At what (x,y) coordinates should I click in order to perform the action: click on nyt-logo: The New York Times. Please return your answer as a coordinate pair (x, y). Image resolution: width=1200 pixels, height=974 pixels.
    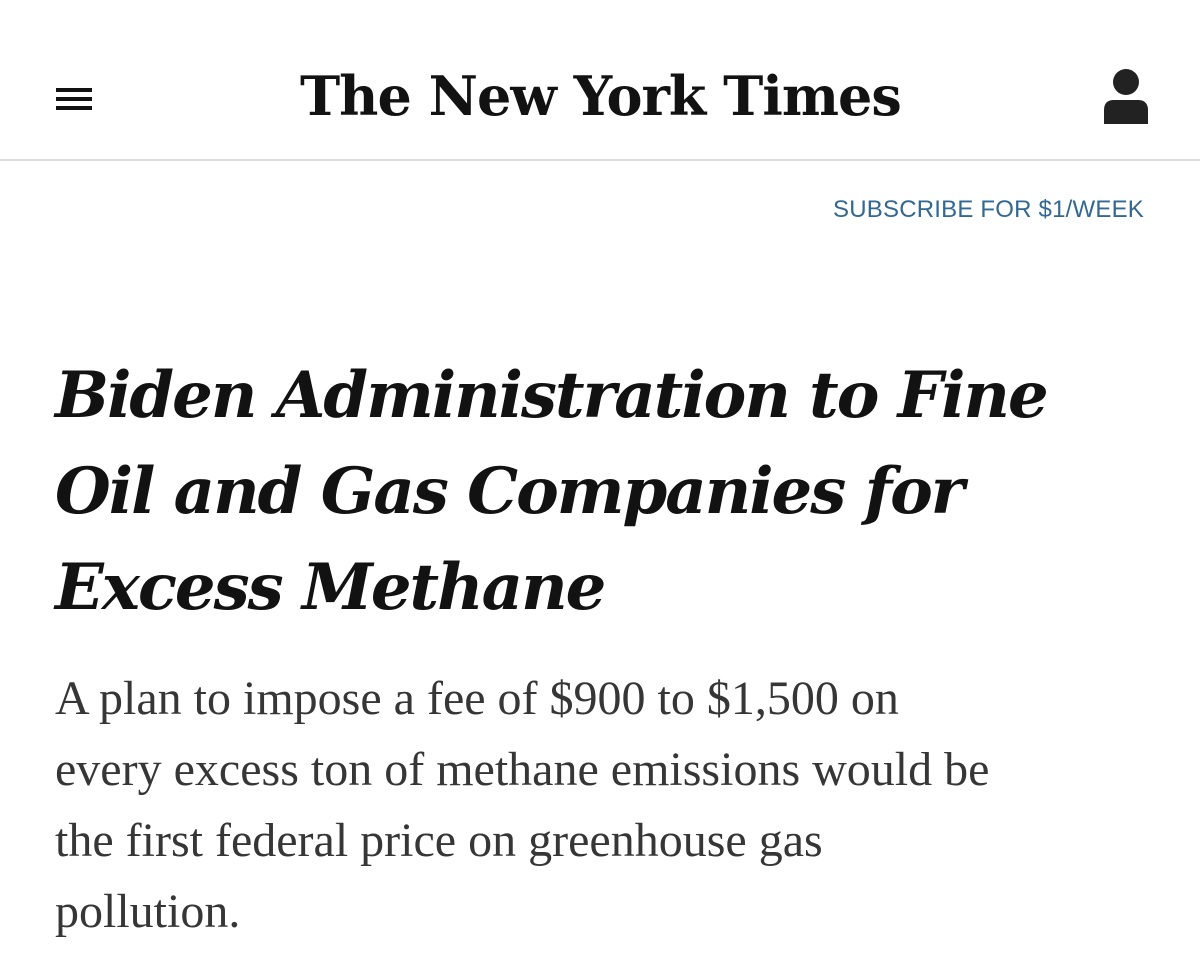
    Looking at the image, I should click on (601, 96).